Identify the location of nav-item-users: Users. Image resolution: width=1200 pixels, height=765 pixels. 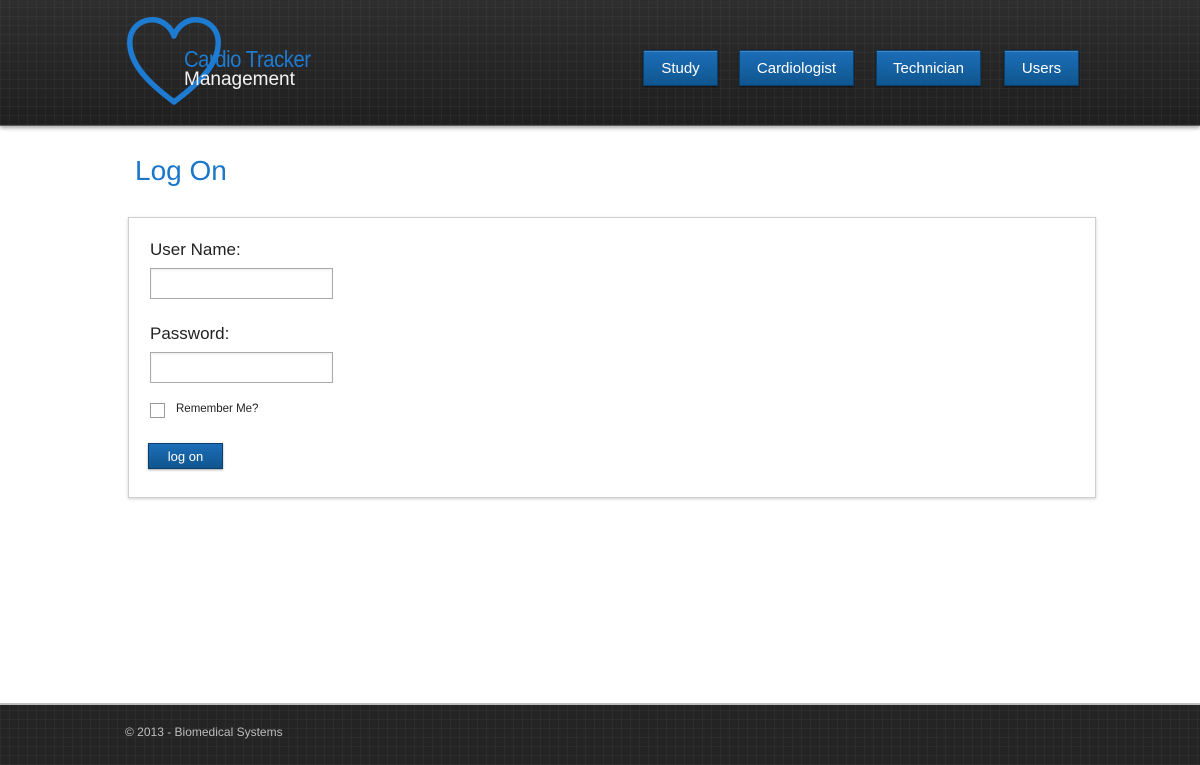
(1041, 68).